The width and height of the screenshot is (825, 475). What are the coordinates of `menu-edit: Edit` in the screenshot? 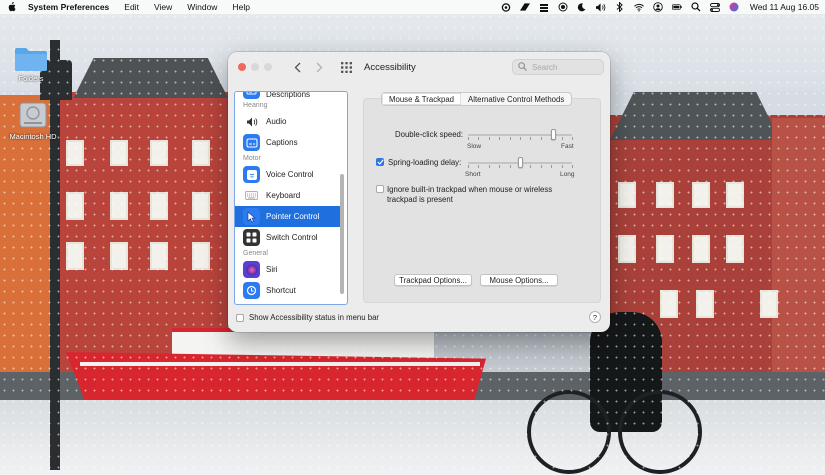 It's located at (131, 7).